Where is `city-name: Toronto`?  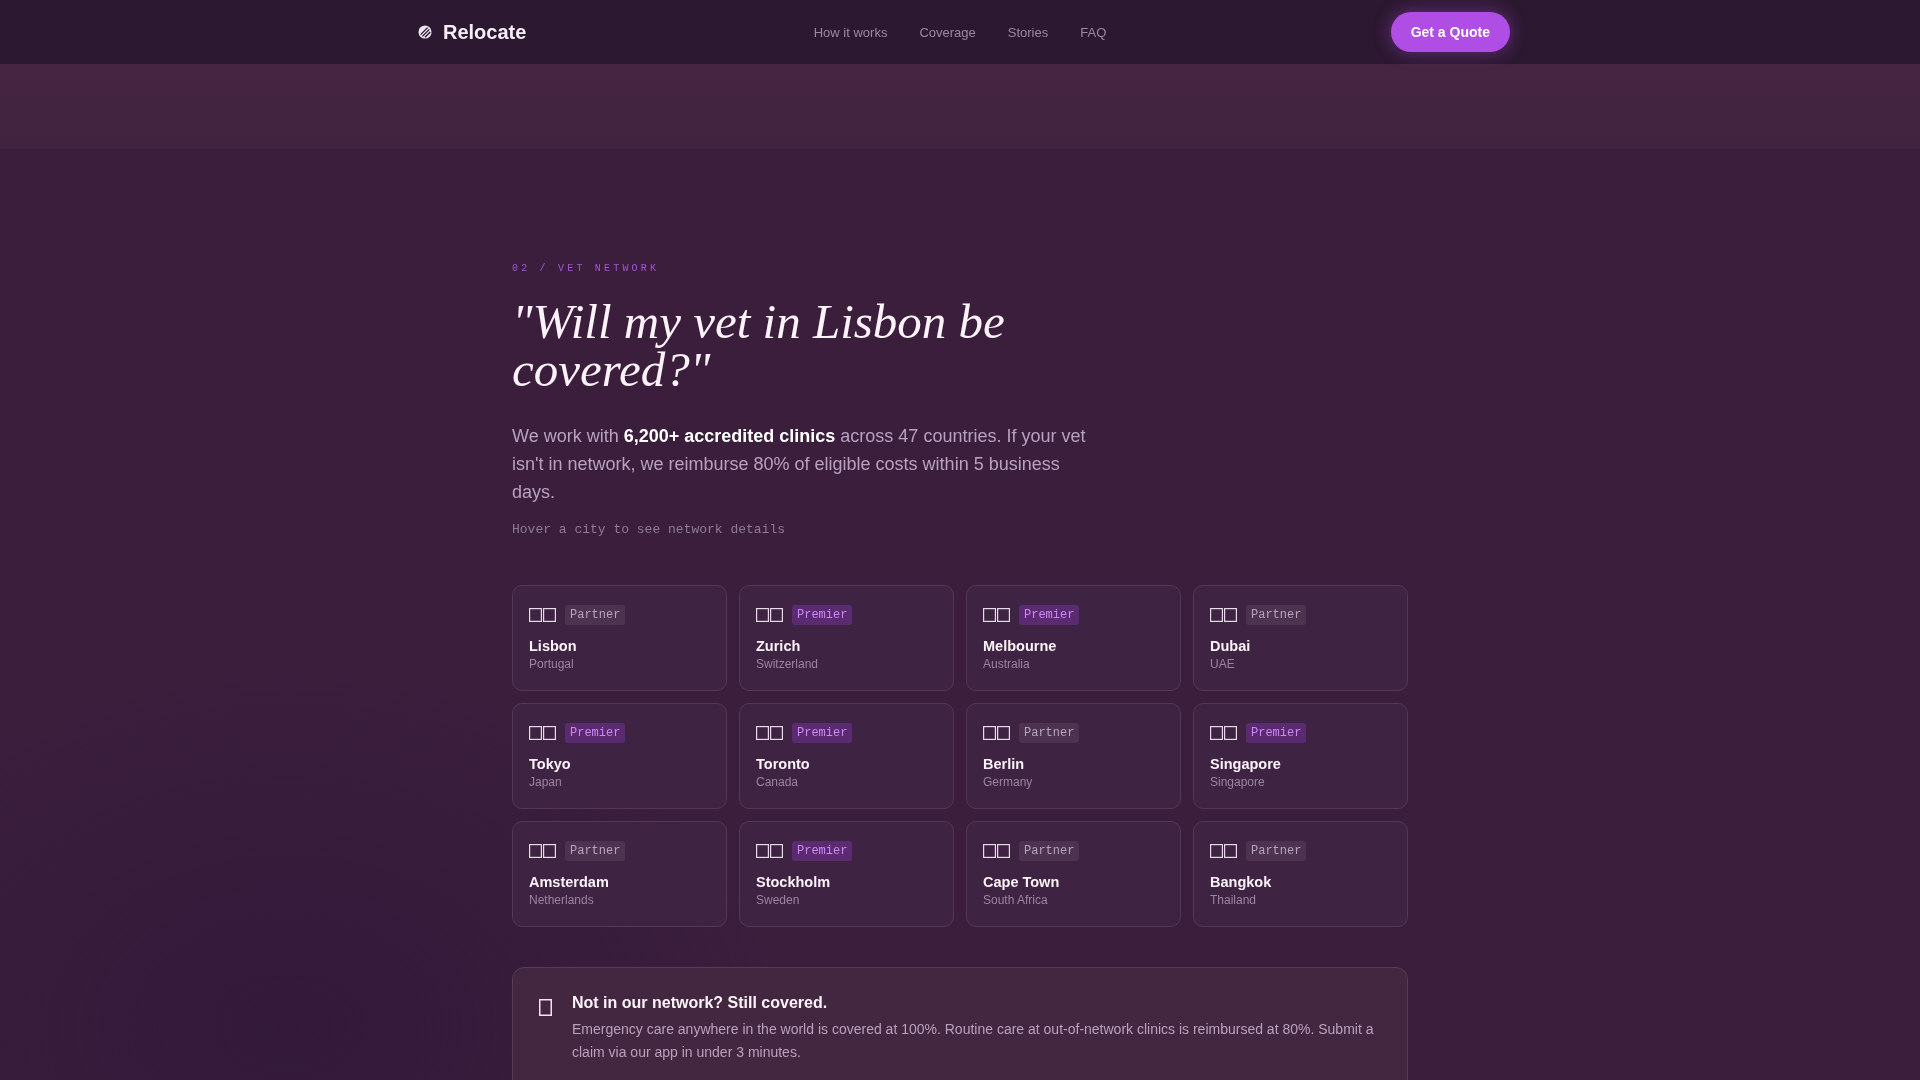 city-name: Toronto is located at coordinates (783, 764).